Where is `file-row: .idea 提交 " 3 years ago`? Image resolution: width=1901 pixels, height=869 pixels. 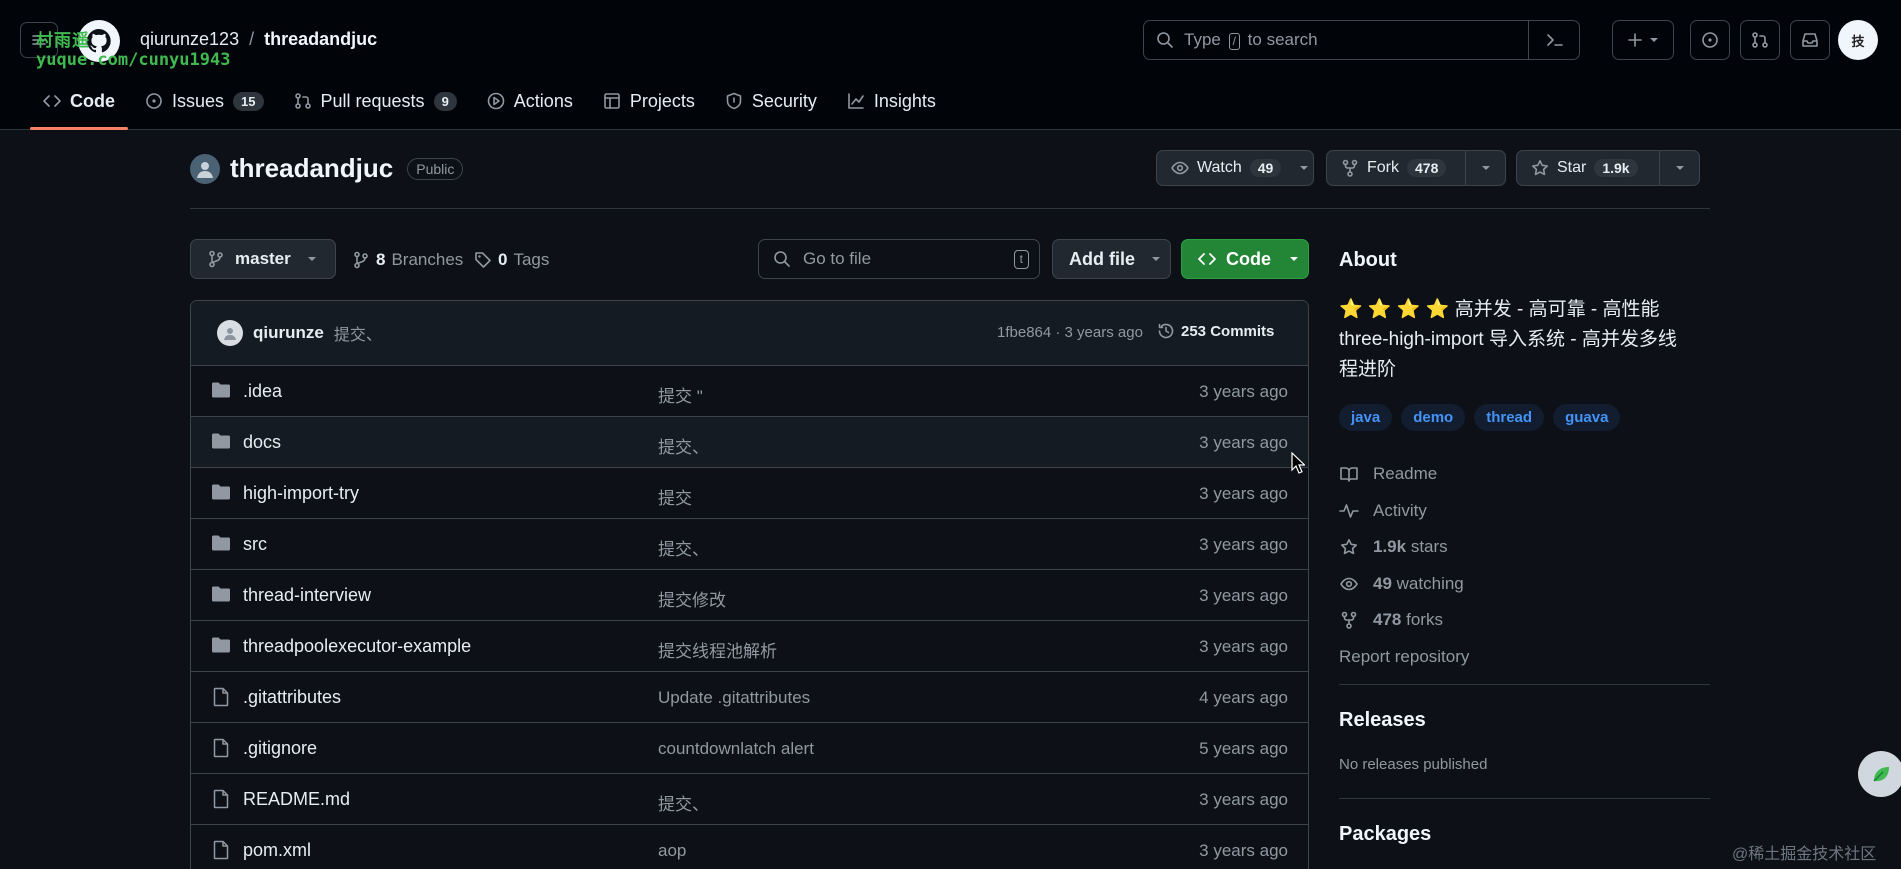 file-row: .idea 提交 " 3 years ago is located at coordinates (749, 391).